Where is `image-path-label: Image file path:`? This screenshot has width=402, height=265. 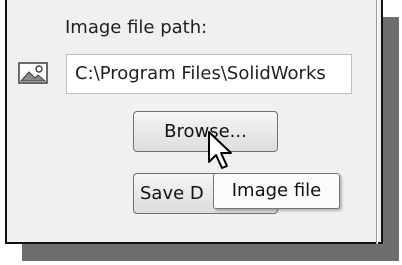 image-path-label: Image file path: is located at coordinates (136, 27).